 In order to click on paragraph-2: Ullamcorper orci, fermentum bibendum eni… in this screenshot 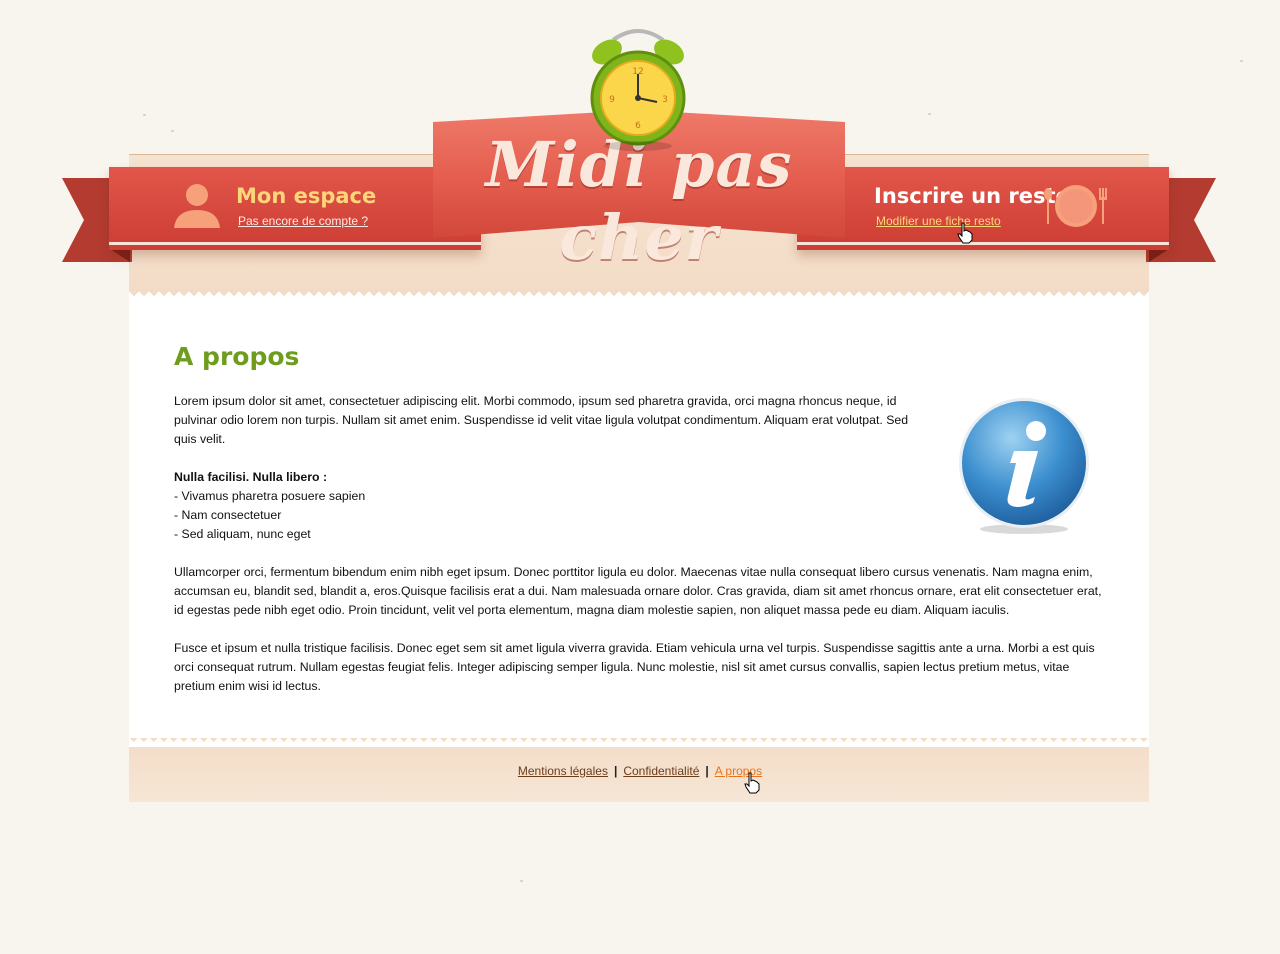, I will do `click(638, 591)`.